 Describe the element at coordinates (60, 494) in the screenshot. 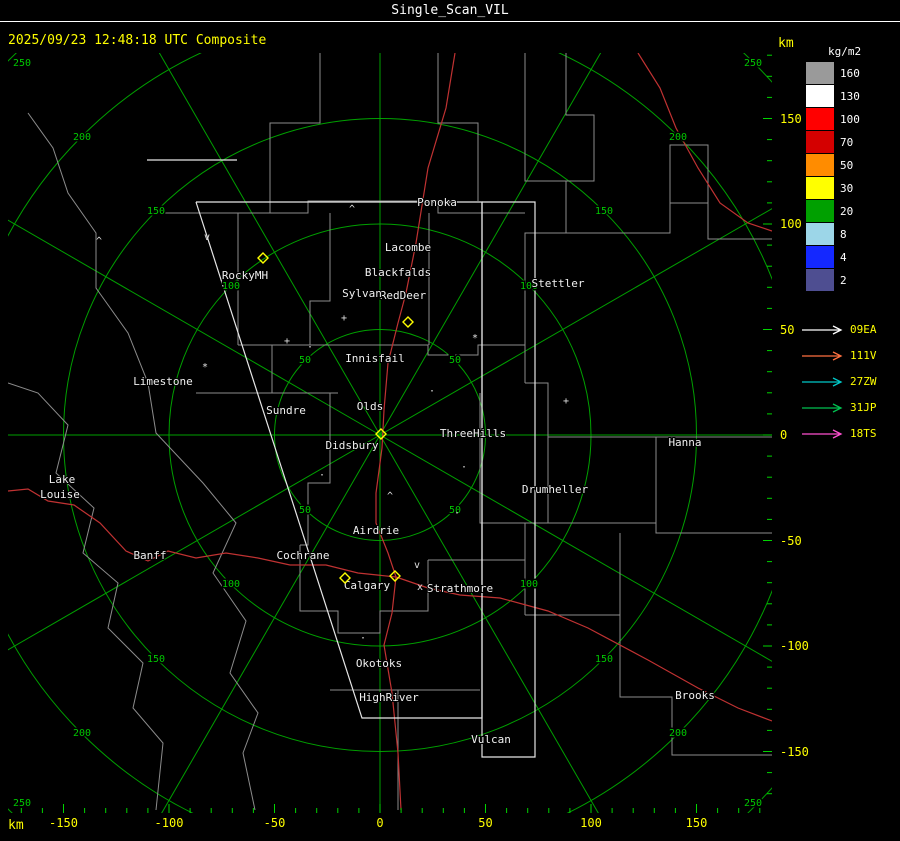

I see `town-label-louise: Louise` at that location.